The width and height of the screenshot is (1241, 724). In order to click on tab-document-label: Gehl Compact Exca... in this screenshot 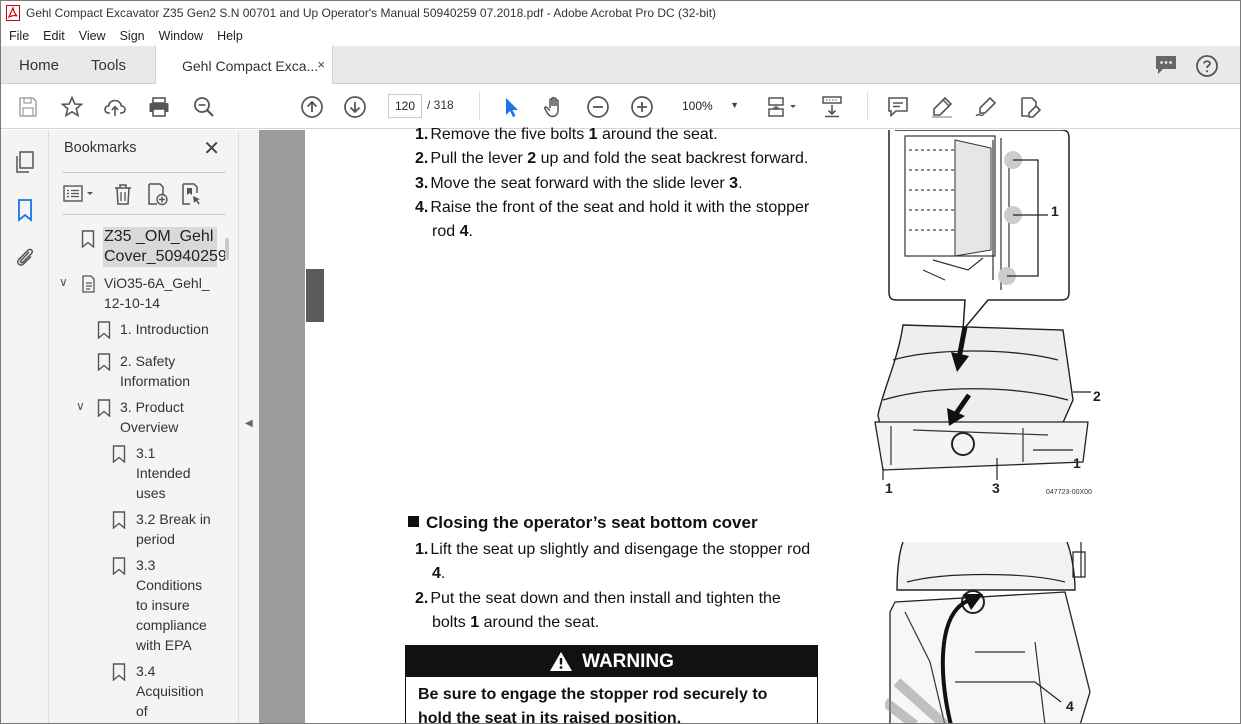, I will do `click(250, 65)`.